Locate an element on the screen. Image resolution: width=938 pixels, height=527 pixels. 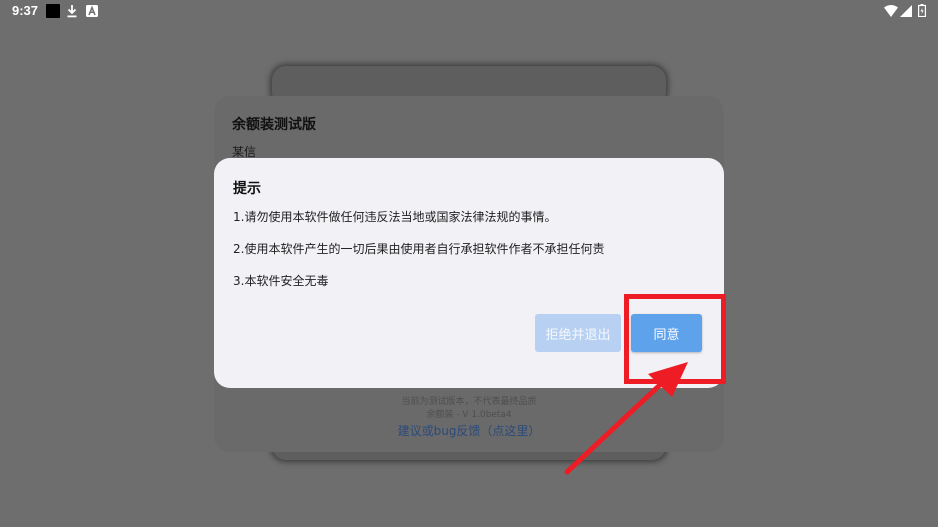
refuse-and-exit-button: 拒绝并退出 is located at coordinates (578, 333).